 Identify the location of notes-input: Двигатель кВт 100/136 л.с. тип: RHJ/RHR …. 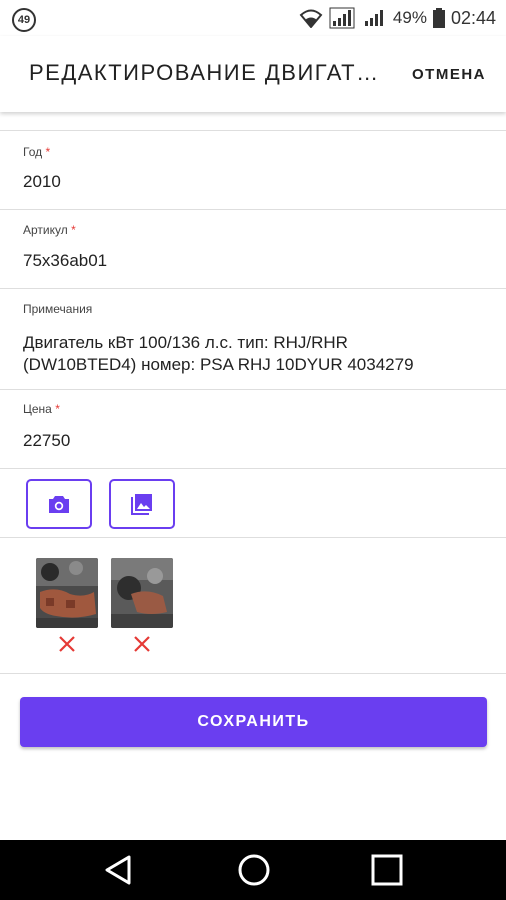
(243, 354).